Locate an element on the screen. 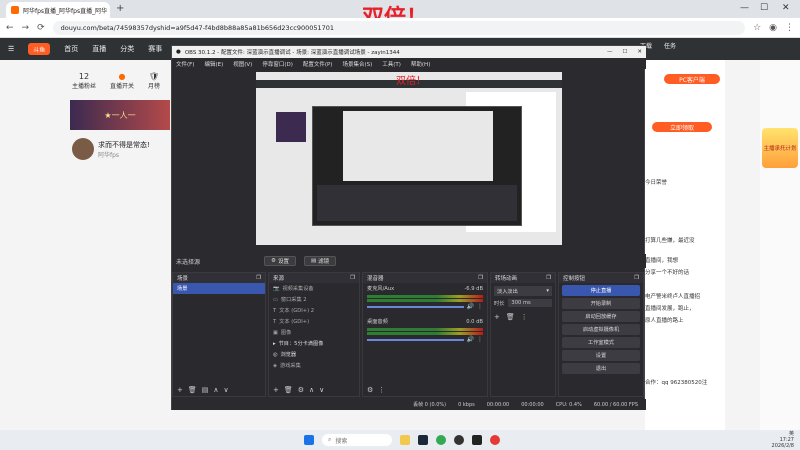 The width and height of the screenshot is (800, 450). source-item: T 文本 (GDI+) is located at coordinates (314, 321).